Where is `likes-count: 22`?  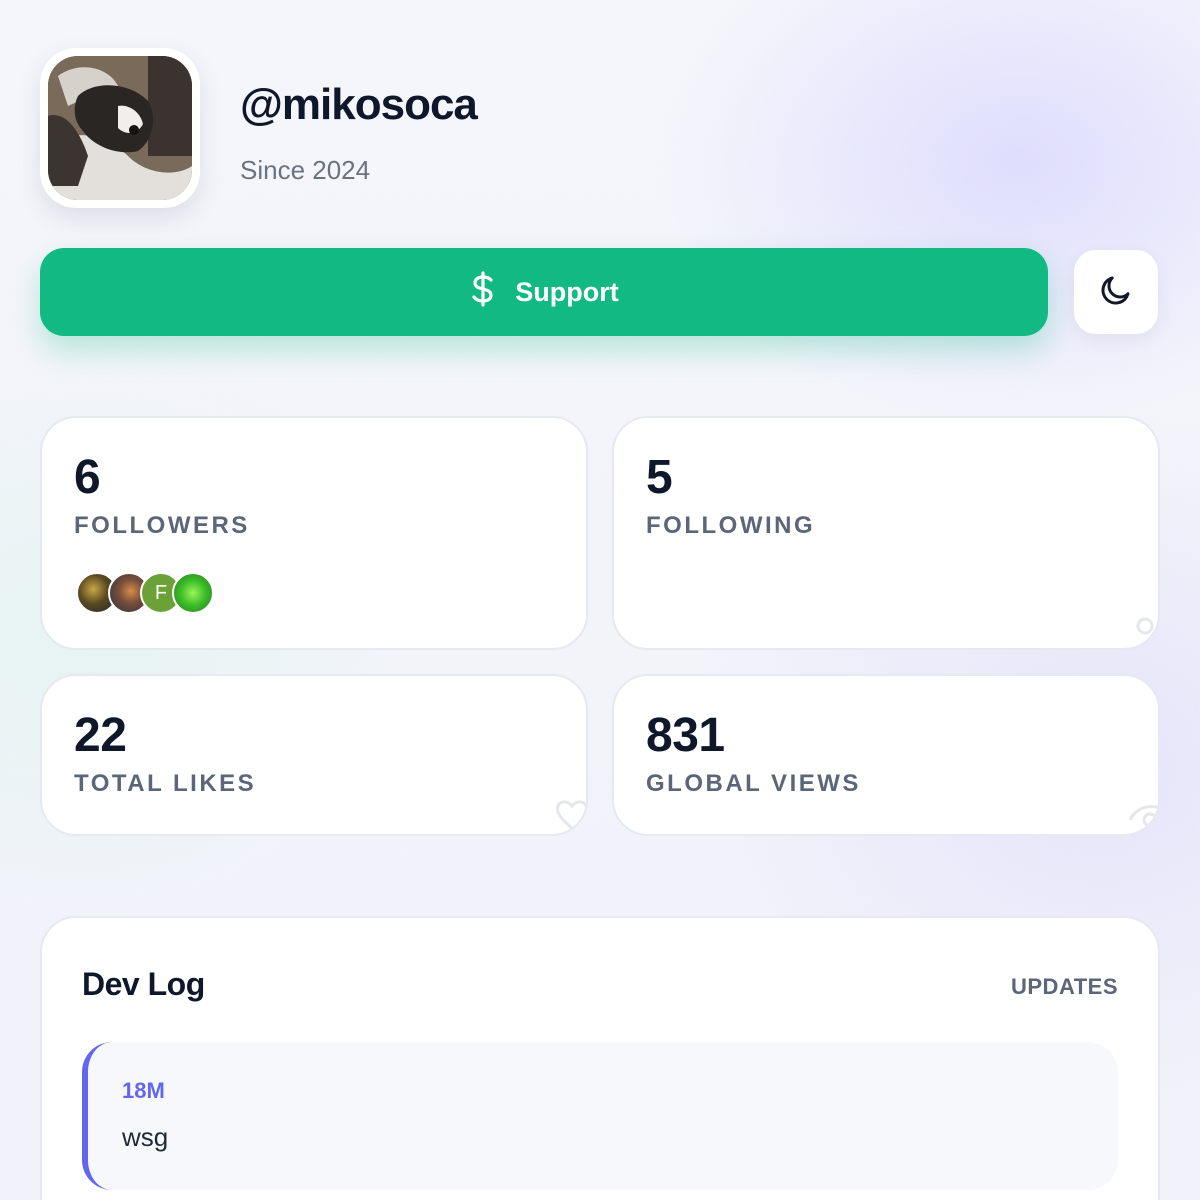
likes-count: 22 is located at coordinates (100, 735).